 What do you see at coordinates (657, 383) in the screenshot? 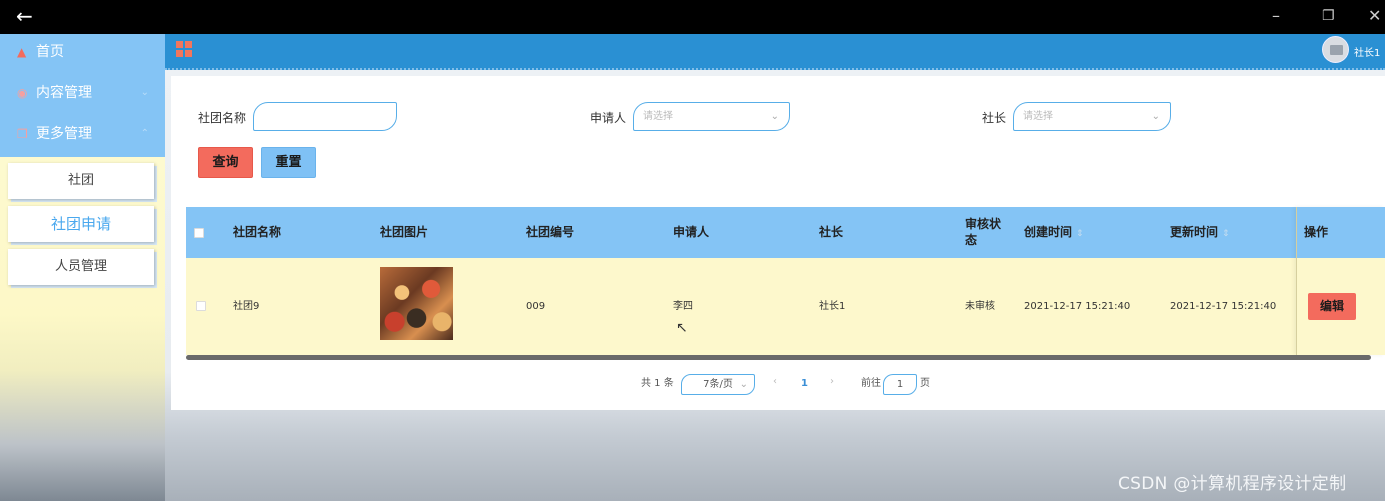
I see `pagination-total: 共 1 条` at bounding box center [657, 383].